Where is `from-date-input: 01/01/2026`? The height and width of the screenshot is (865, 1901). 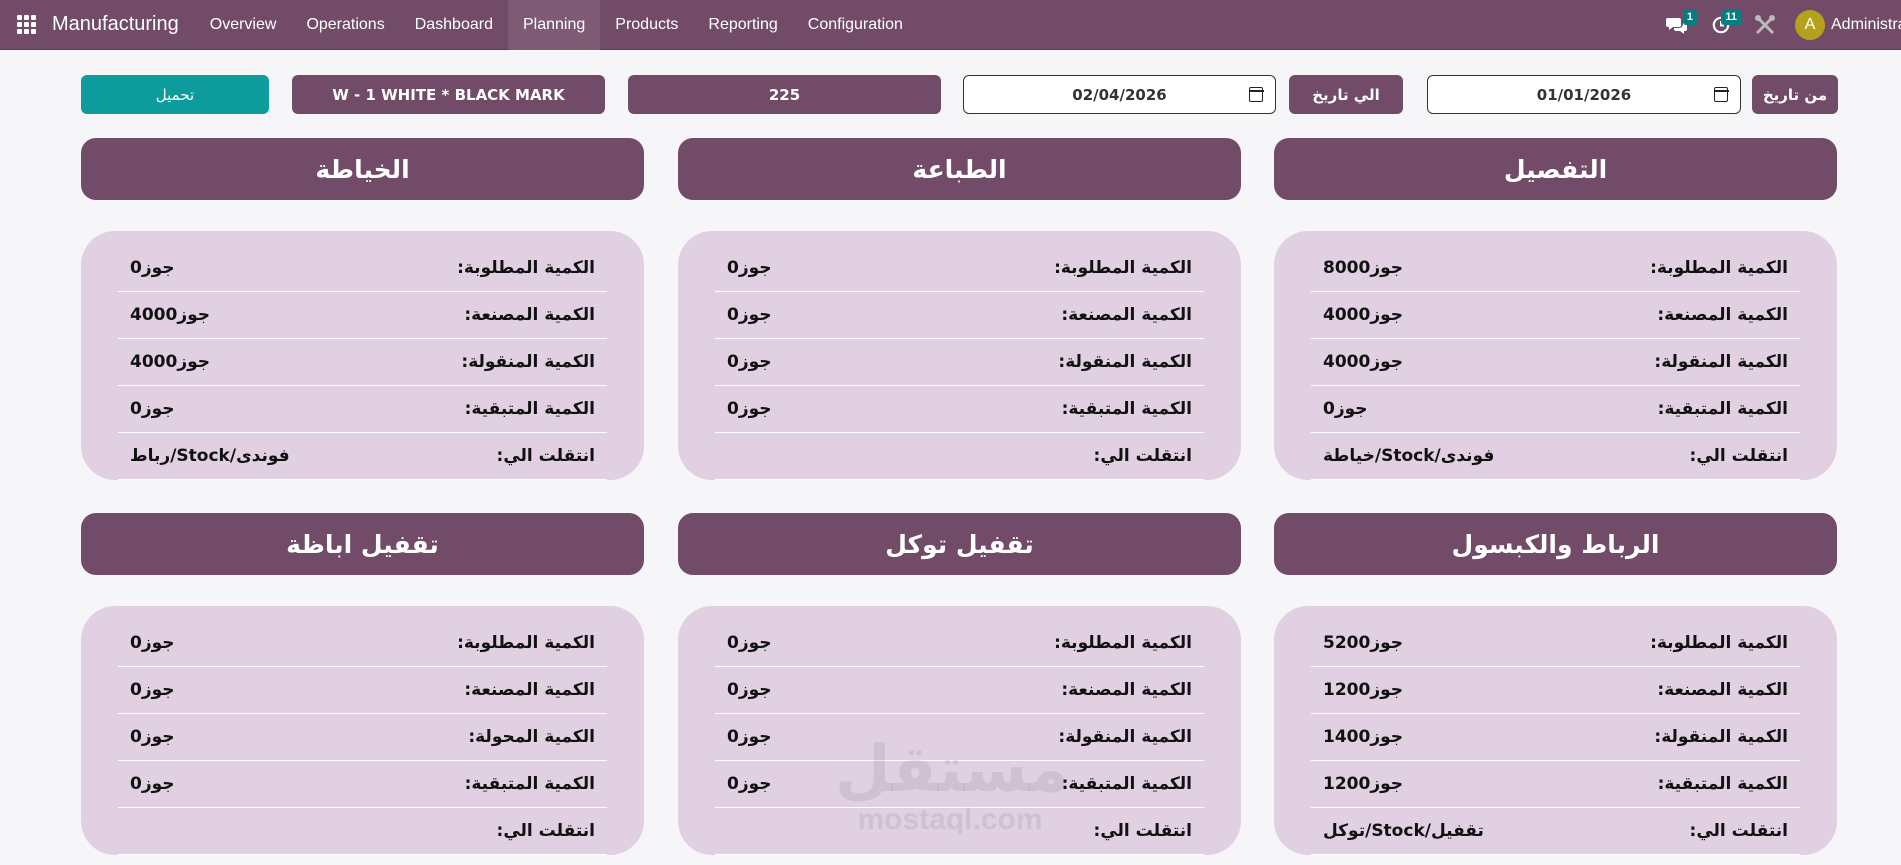 from-date-input: 01/01/2026 is located at coordinates (1584, 94).